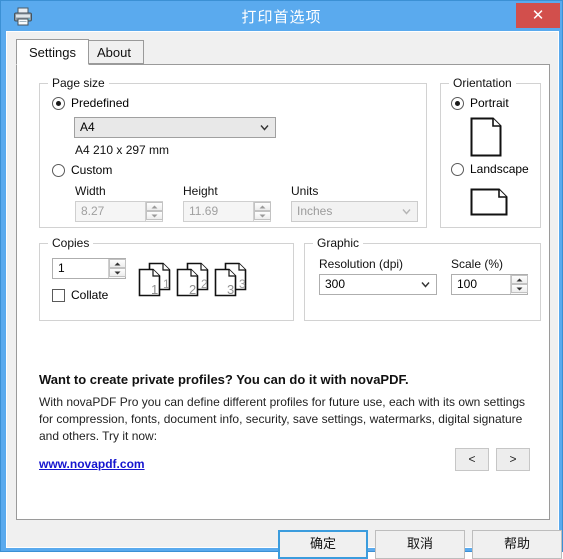 This screenshot has height=559, width=563. What do you see at coordinates (354, 211) in the screenshot?
I see `units-combo: Inches` at bounding box center [354, 211].